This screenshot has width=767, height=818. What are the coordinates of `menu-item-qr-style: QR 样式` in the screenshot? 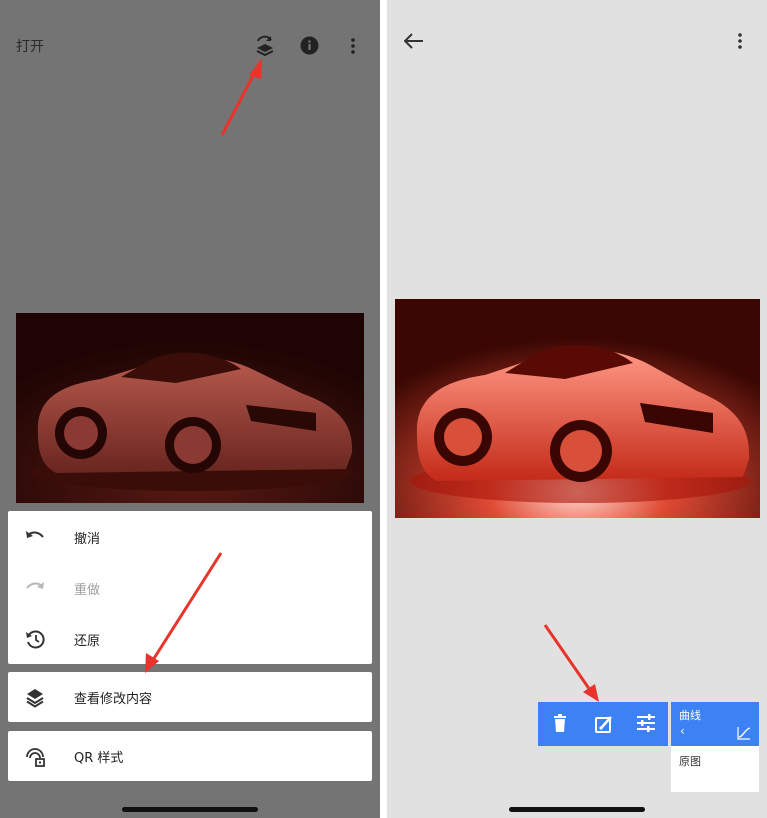 It's located at (190, 756).